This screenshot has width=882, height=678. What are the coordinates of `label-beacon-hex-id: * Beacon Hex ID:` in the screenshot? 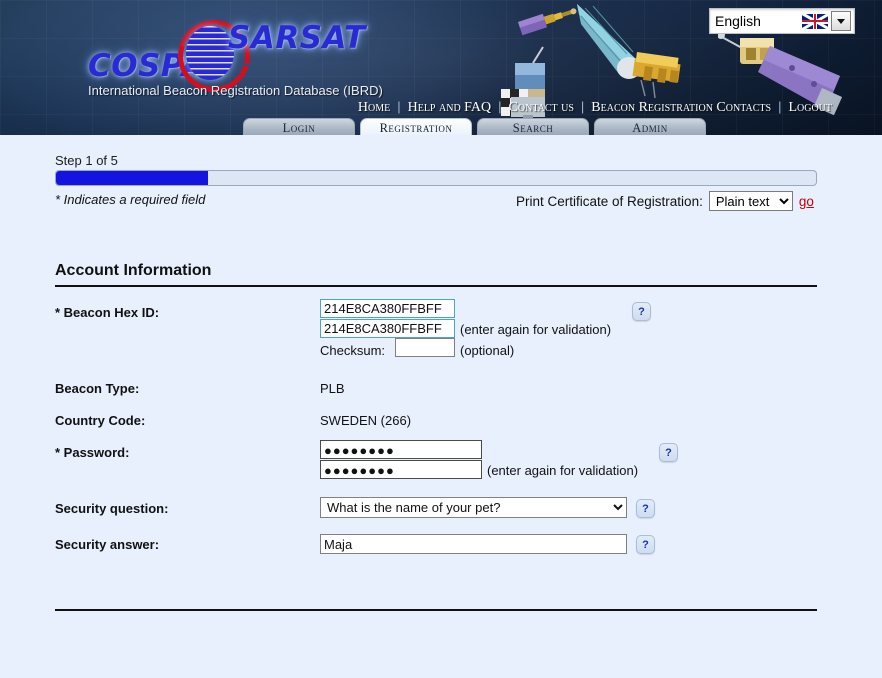 It's located at (107, 312).